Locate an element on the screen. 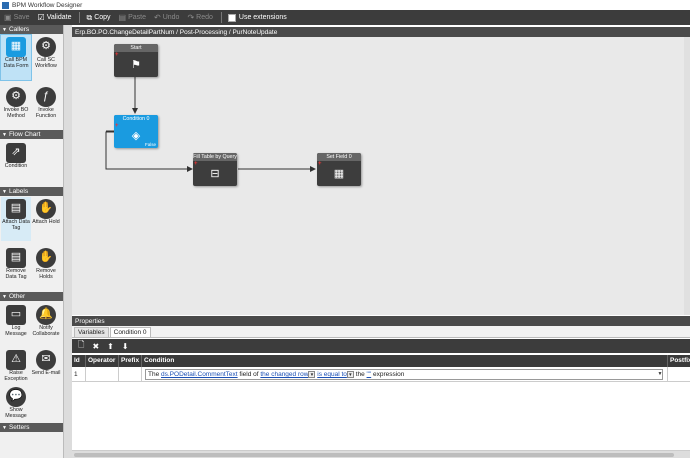 The height and width of the screenshot is (458, 690). column-header-id: Id is located at coordinates (79, 361).